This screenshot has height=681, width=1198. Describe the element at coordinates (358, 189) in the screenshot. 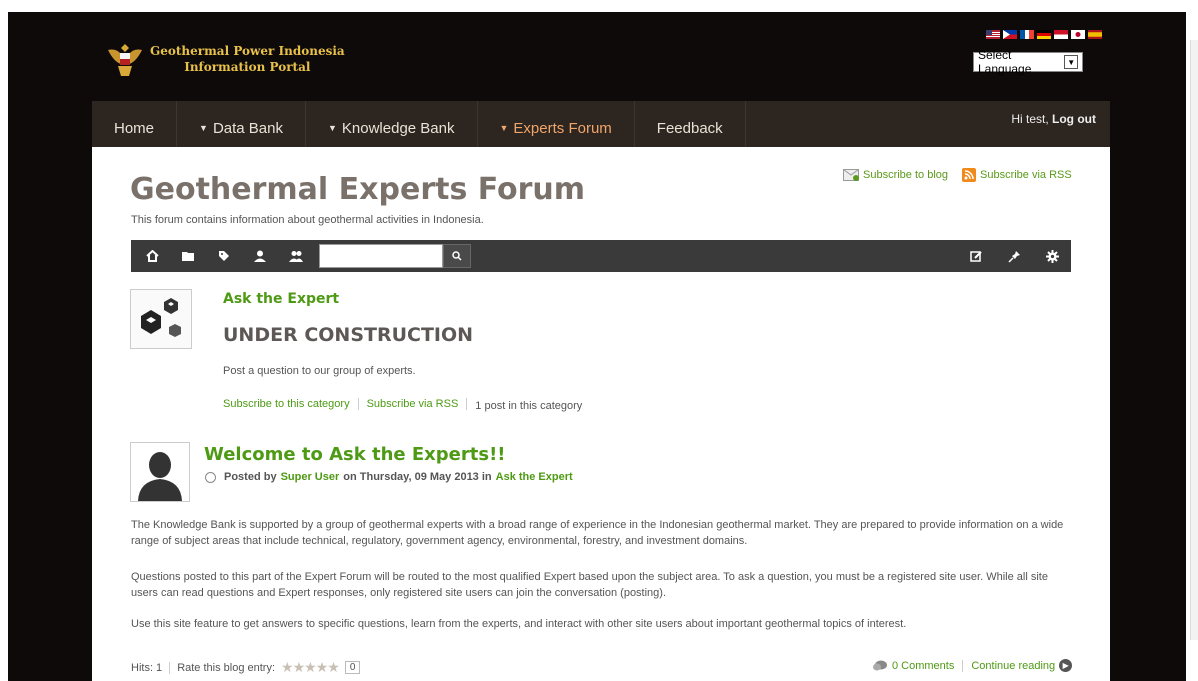

I see `page-title: Geothermal Experts Forum` at that location.